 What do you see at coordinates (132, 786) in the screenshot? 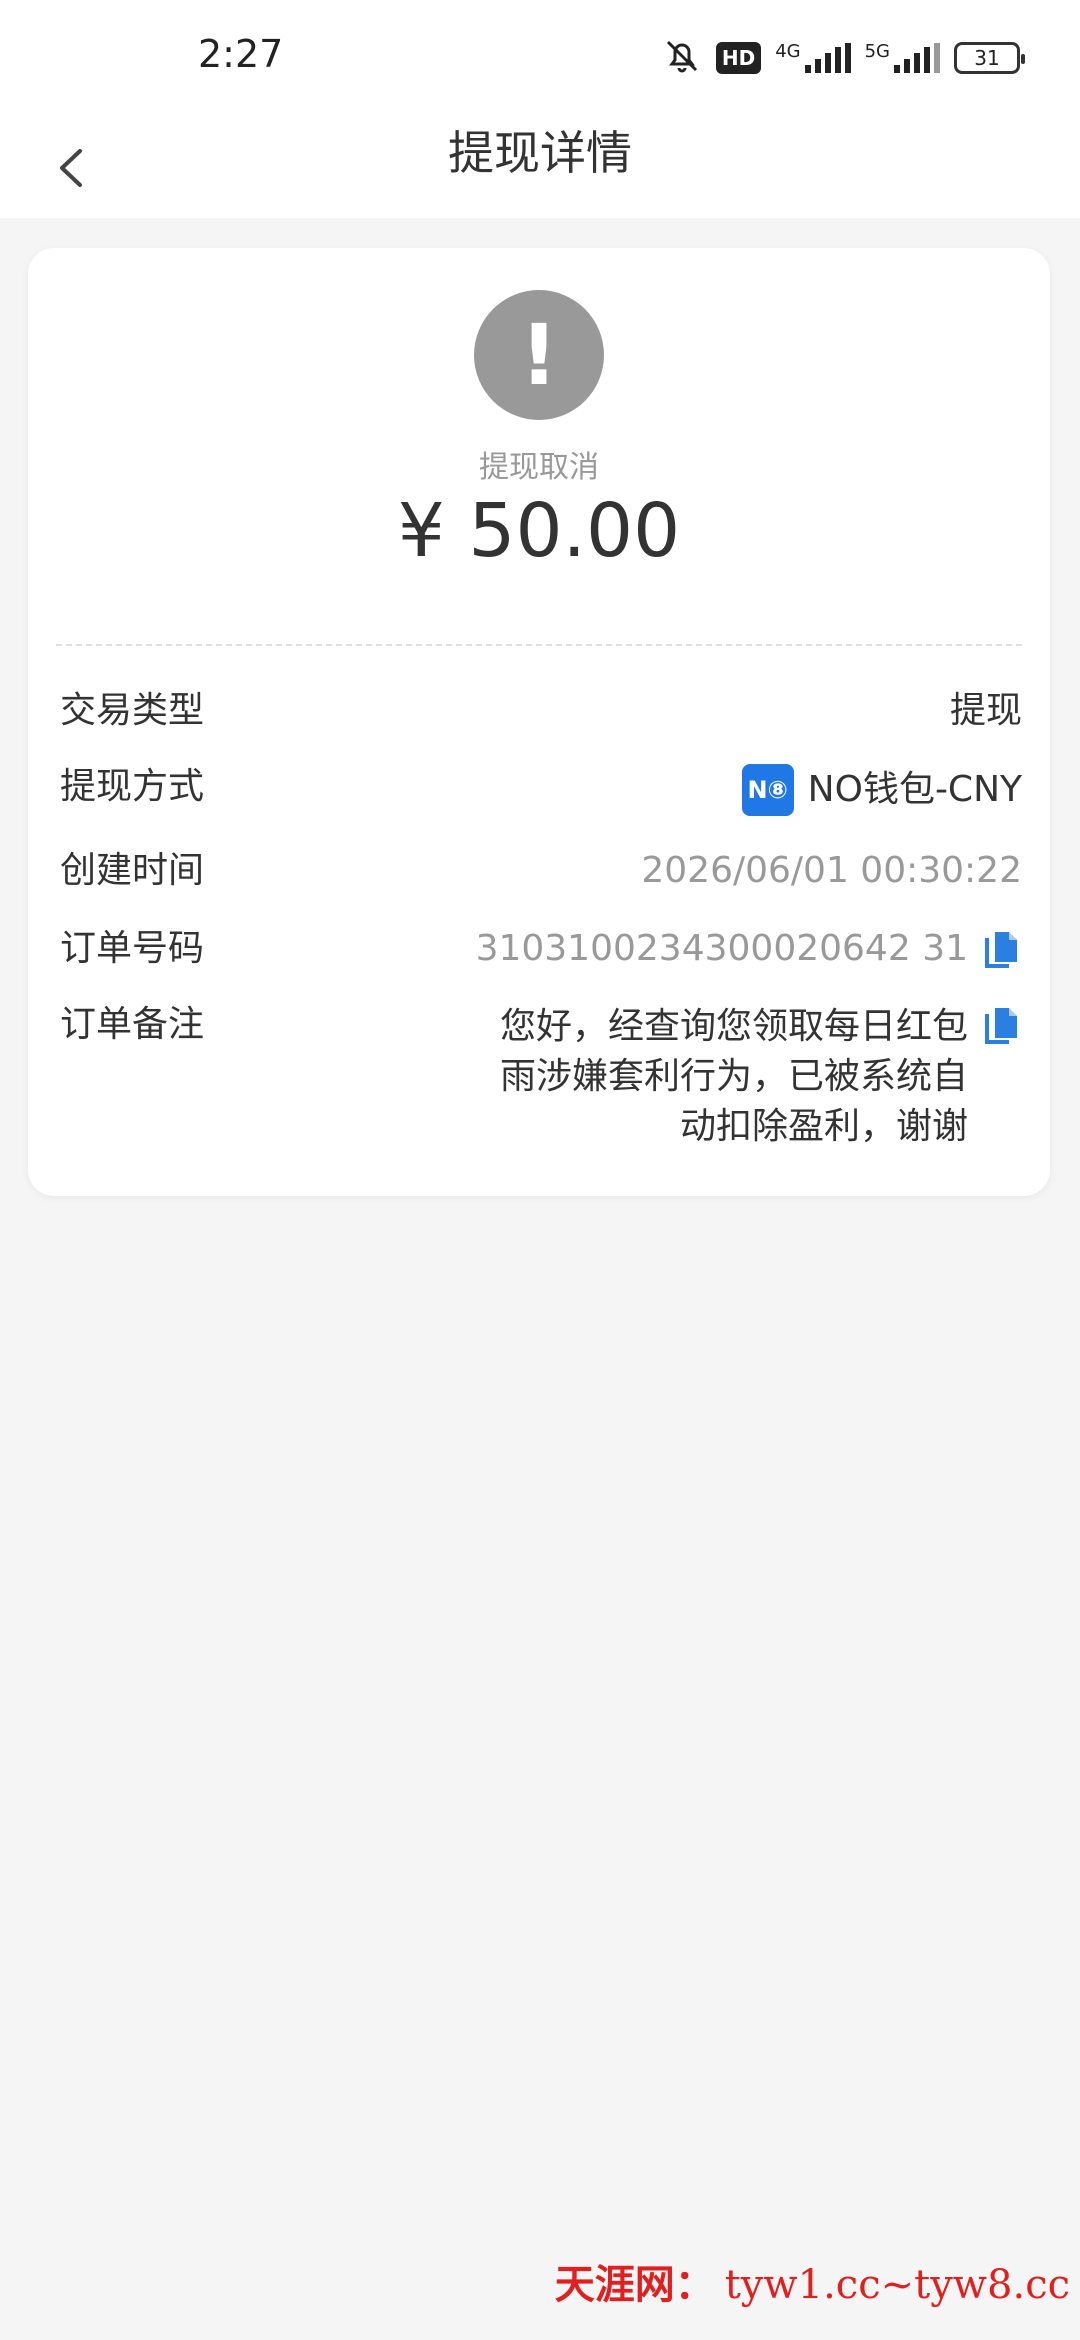
I see `withdraw-method-label: 提现方式` at bounding box center [132, 786].